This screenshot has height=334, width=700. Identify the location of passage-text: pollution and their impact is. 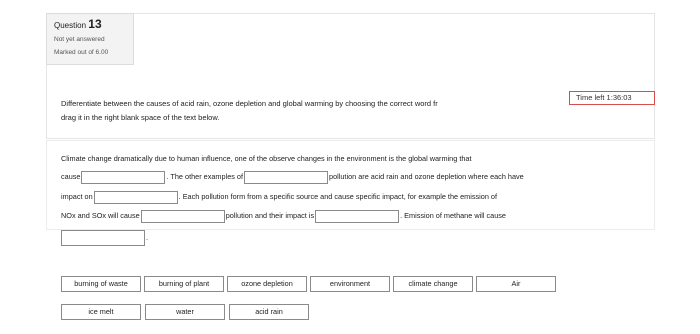
(270, 215).